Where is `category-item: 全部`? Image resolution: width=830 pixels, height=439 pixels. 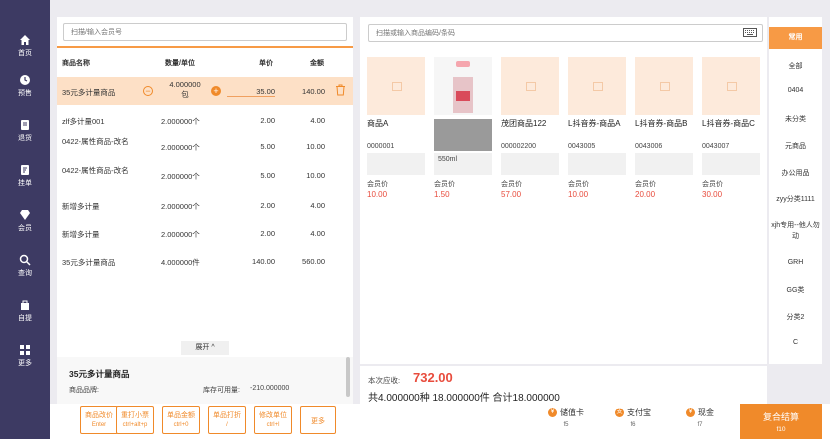
category-item: 全部 is located at coordinates (795, 66).